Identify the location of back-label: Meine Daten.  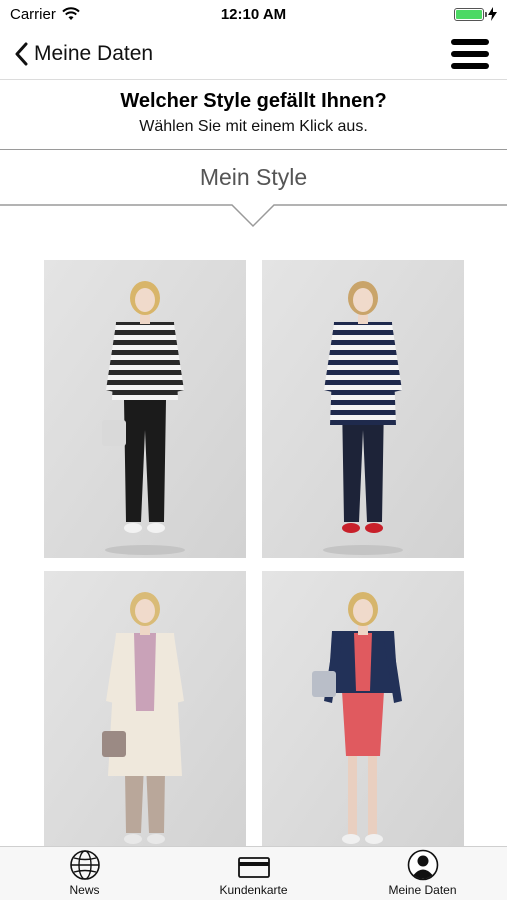
(94, 53).